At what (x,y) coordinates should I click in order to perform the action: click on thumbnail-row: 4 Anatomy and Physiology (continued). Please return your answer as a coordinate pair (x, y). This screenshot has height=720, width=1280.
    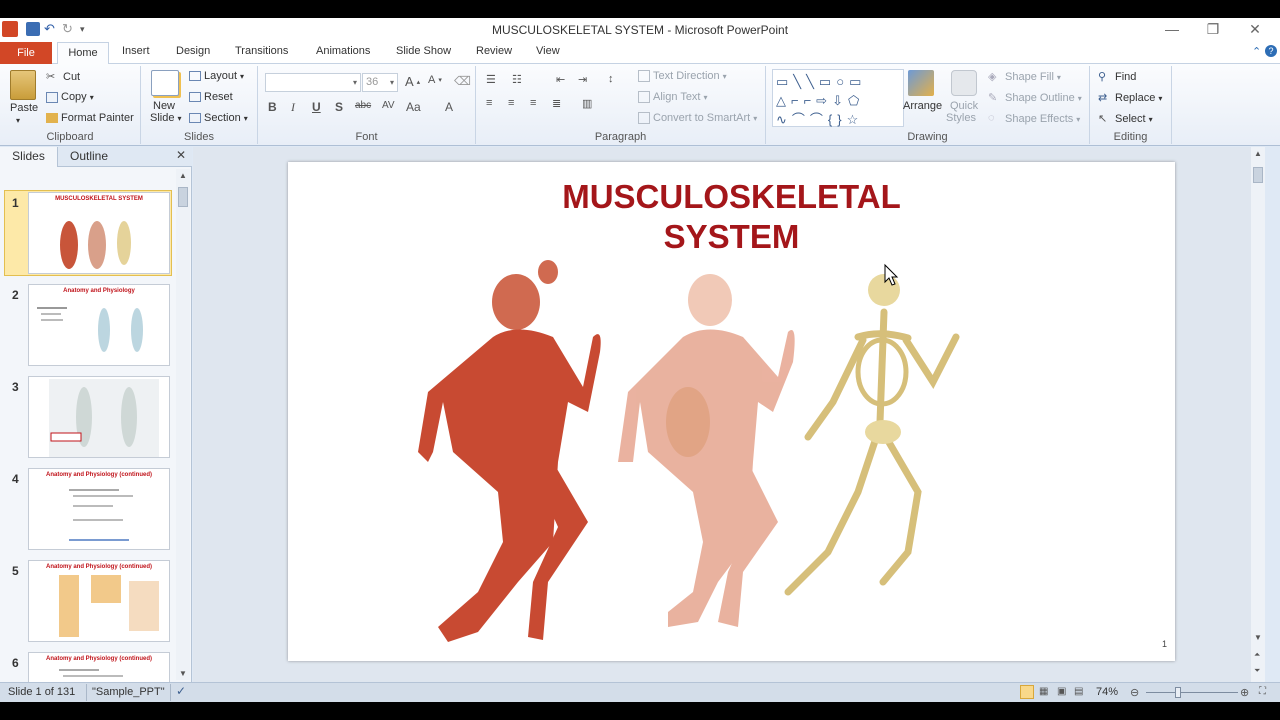
    Looking at the image, I should click on (88, 512).